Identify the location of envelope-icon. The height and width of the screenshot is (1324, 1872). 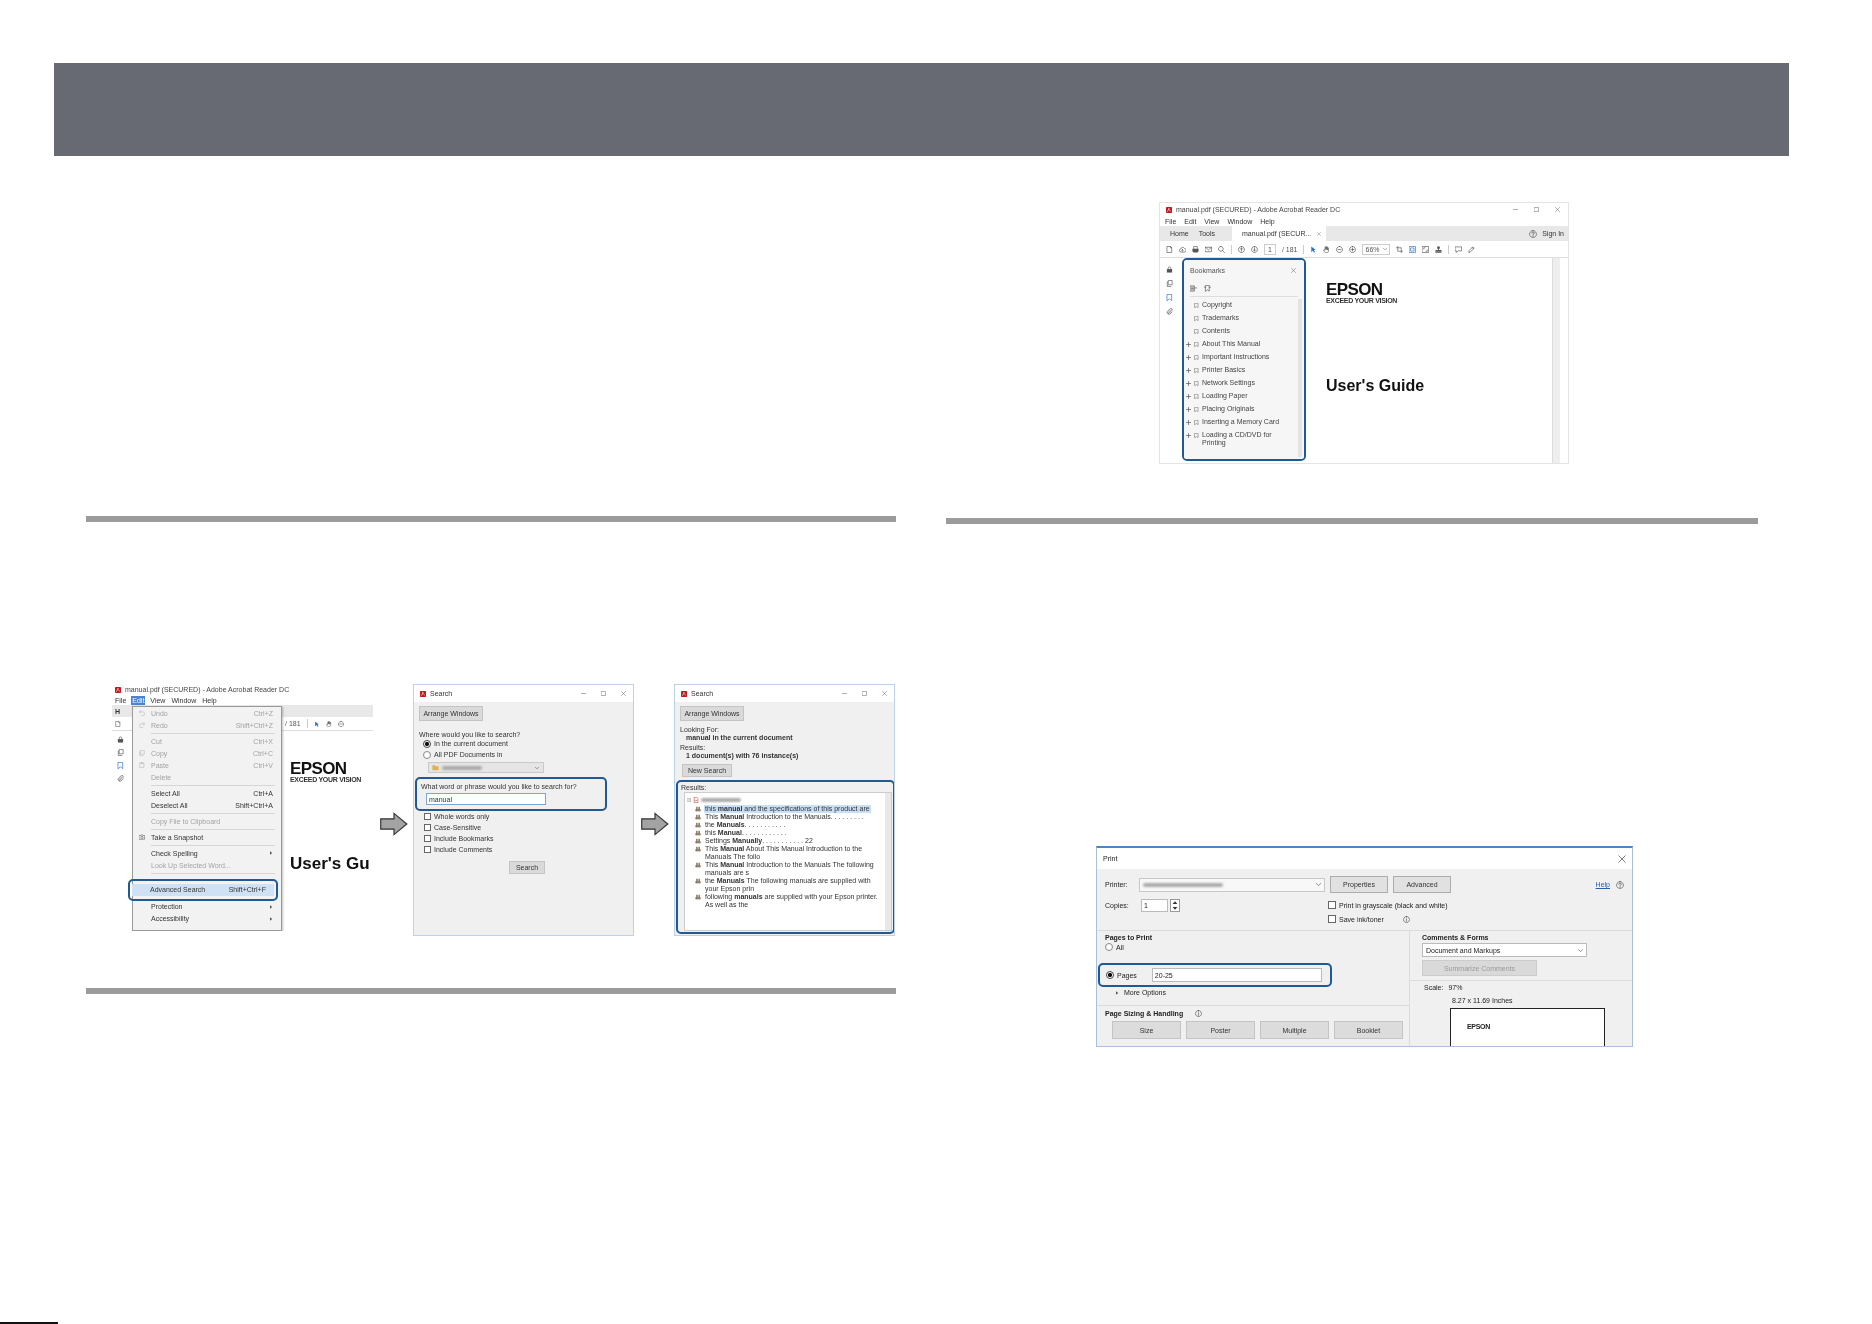
(1208, 249).